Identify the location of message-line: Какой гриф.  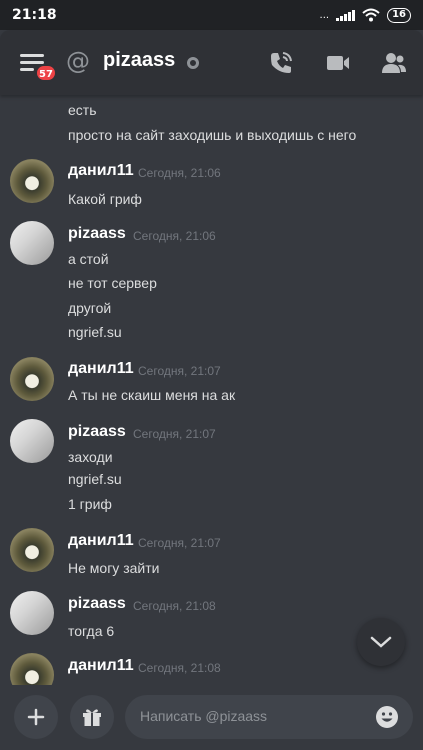
(105, 199).